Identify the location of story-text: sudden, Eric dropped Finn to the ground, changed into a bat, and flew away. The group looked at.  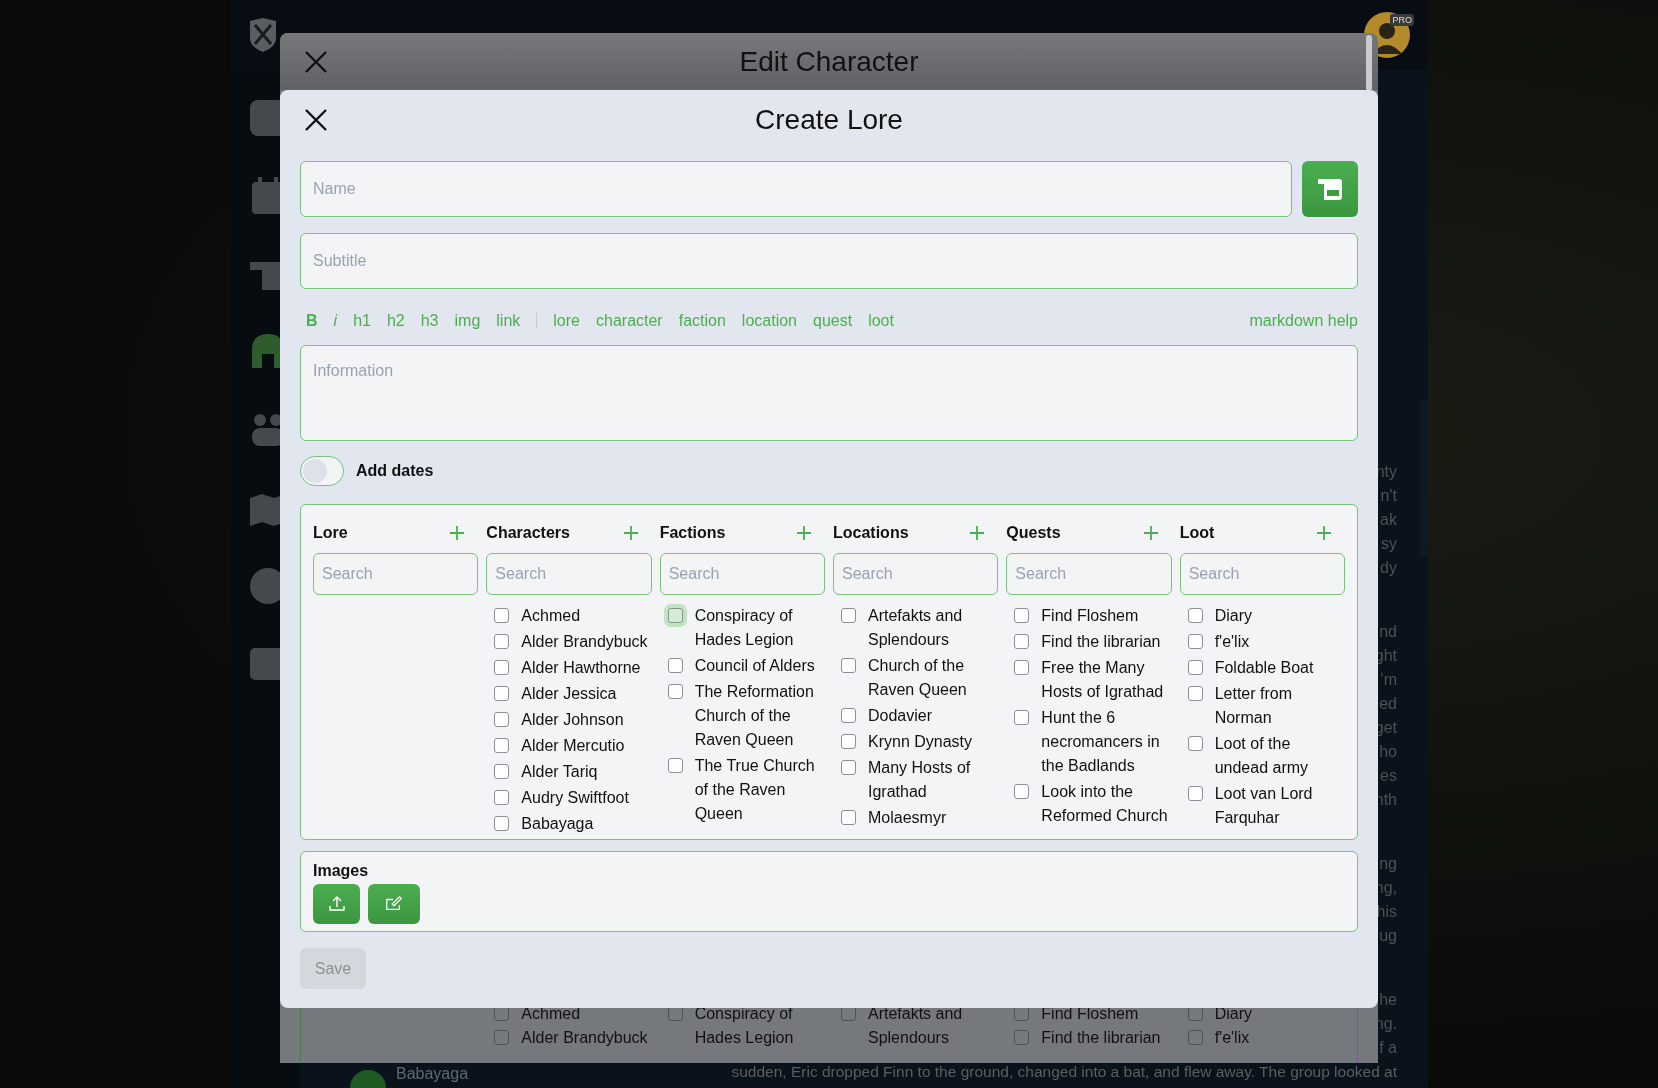
(1064, 1072).